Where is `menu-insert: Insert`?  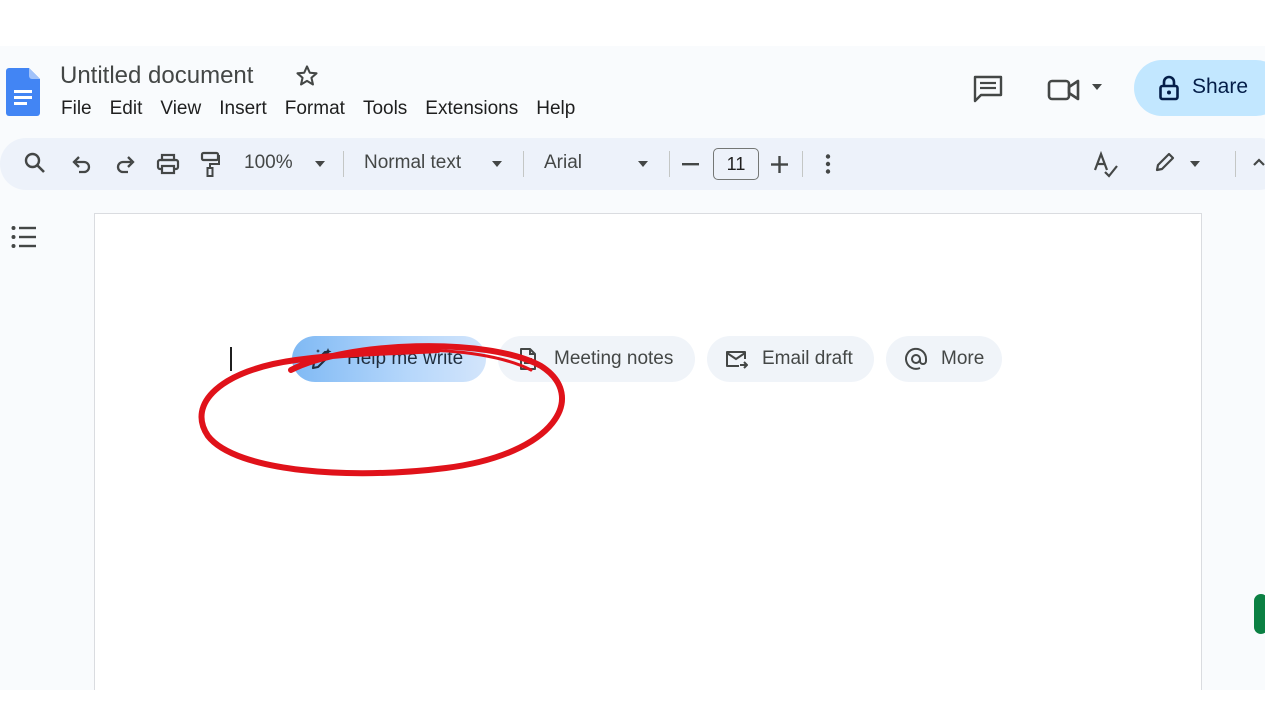 menu-insert: Insert is located at coordinates (243, 110).